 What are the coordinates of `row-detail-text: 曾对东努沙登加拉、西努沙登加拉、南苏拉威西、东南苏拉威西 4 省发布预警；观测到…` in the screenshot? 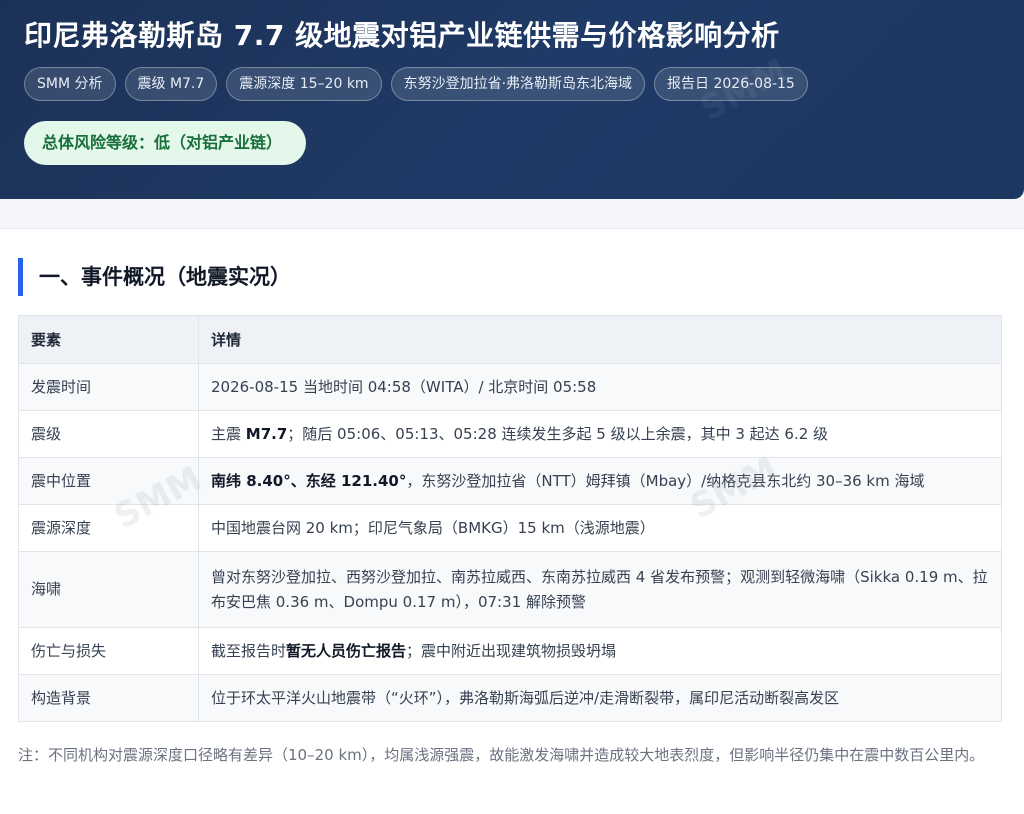 It's located at (599, 589).